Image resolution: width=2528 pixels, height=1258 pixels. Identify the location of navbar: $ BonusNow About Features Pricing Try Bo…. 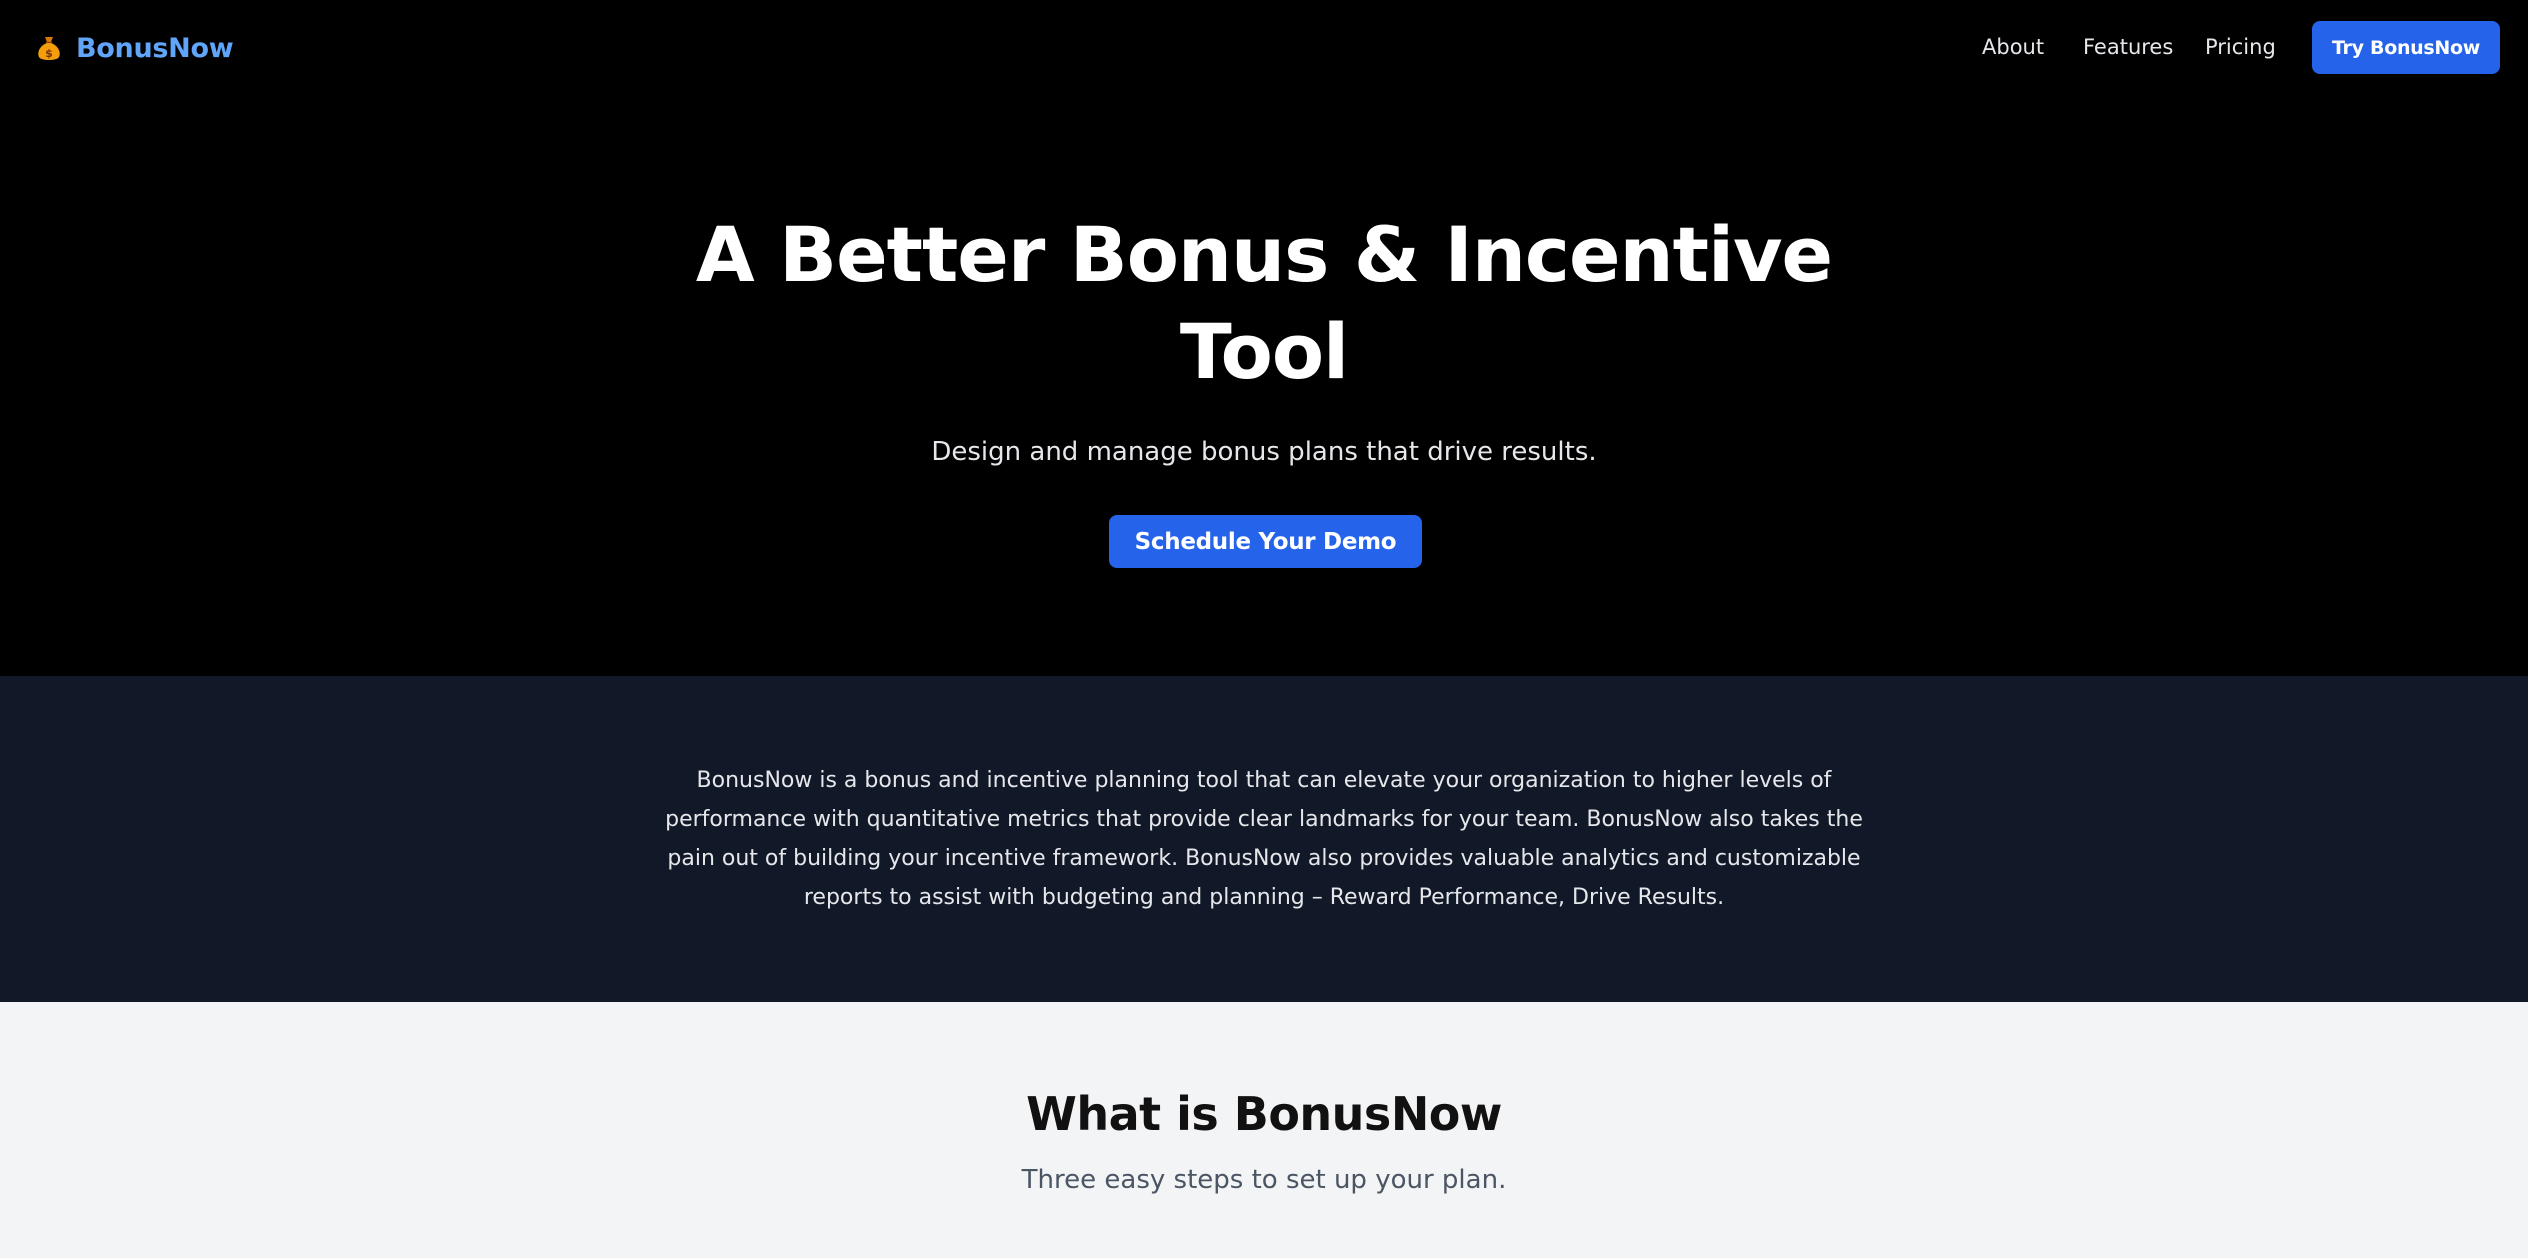
(1264, 48).